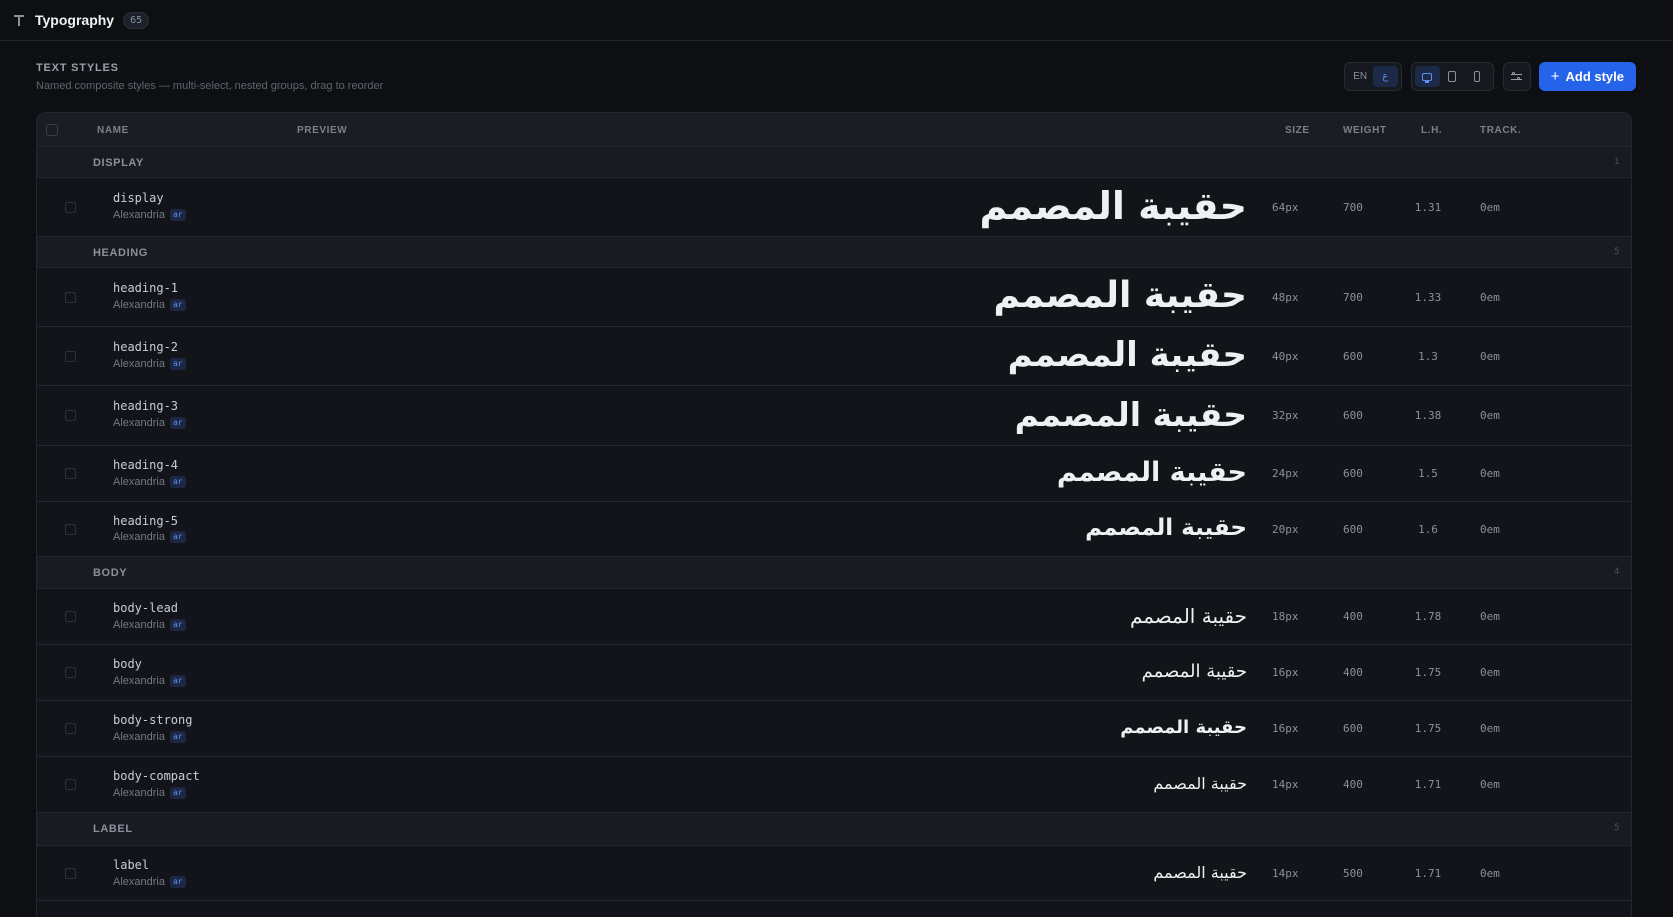 The height and width of the screenshot is (917, 1673). Describe the element at coordinates (834, 909) in the screenshot. I see `table-row` at that location.